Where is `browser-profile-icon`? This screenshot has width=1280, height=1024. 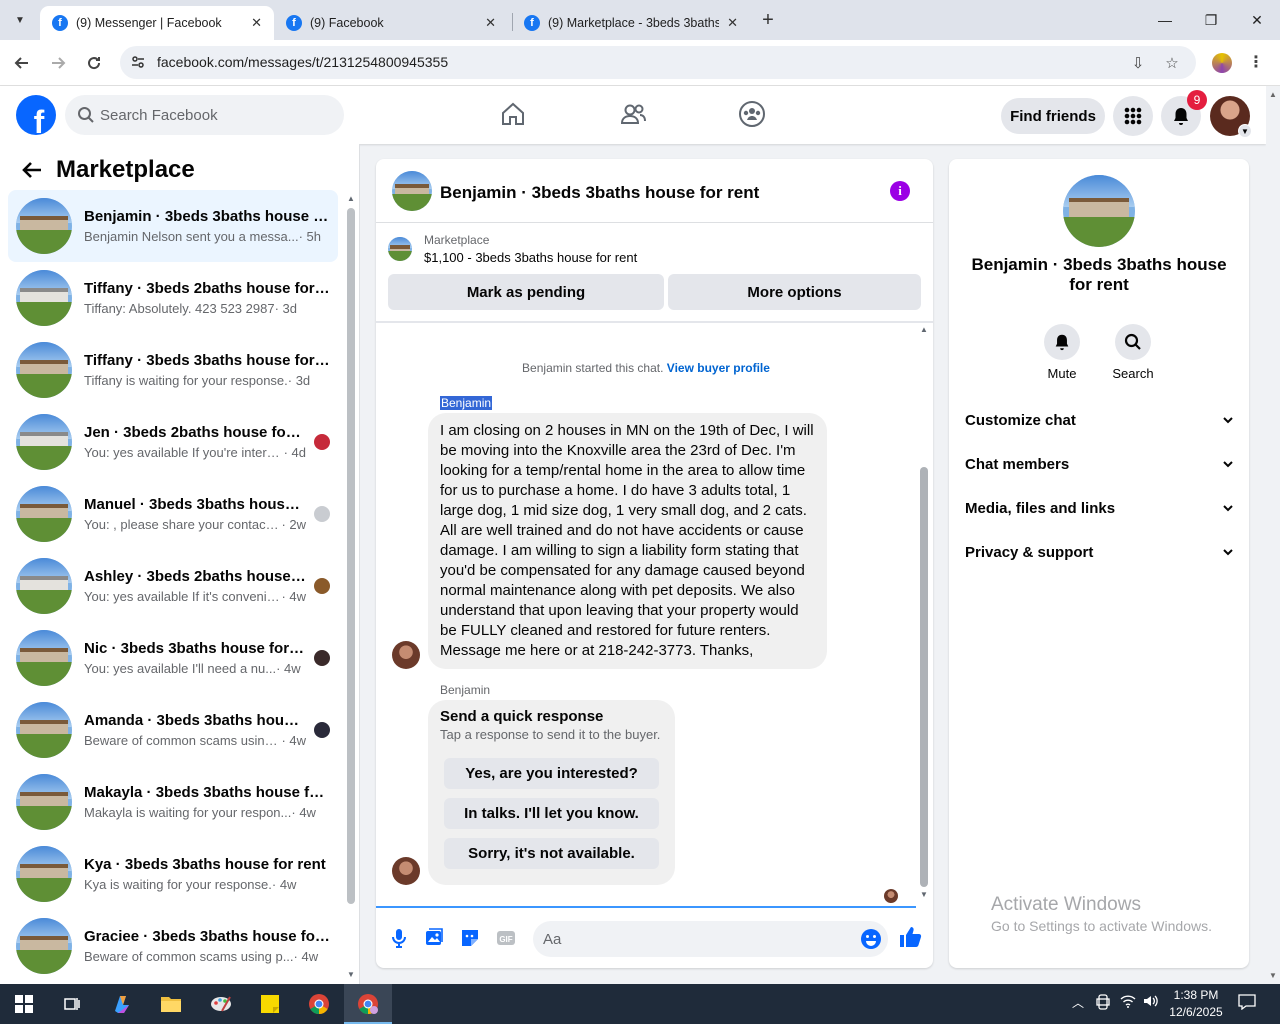
browser-profile-icon is located at coordinates (1222, 63).